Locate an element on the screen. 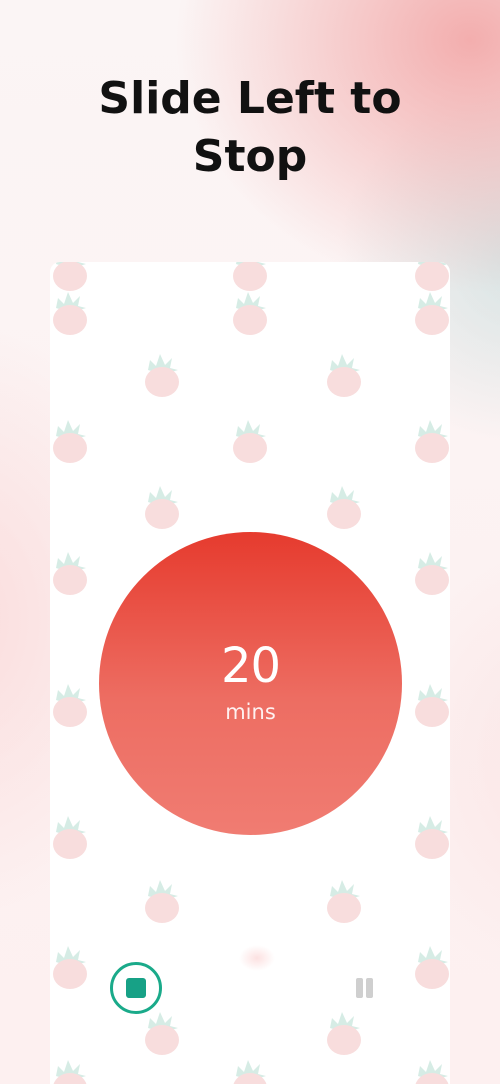 This screenshot has width=500, height=1084. headline-line-2: Stop is located at coordinates (250, 156).